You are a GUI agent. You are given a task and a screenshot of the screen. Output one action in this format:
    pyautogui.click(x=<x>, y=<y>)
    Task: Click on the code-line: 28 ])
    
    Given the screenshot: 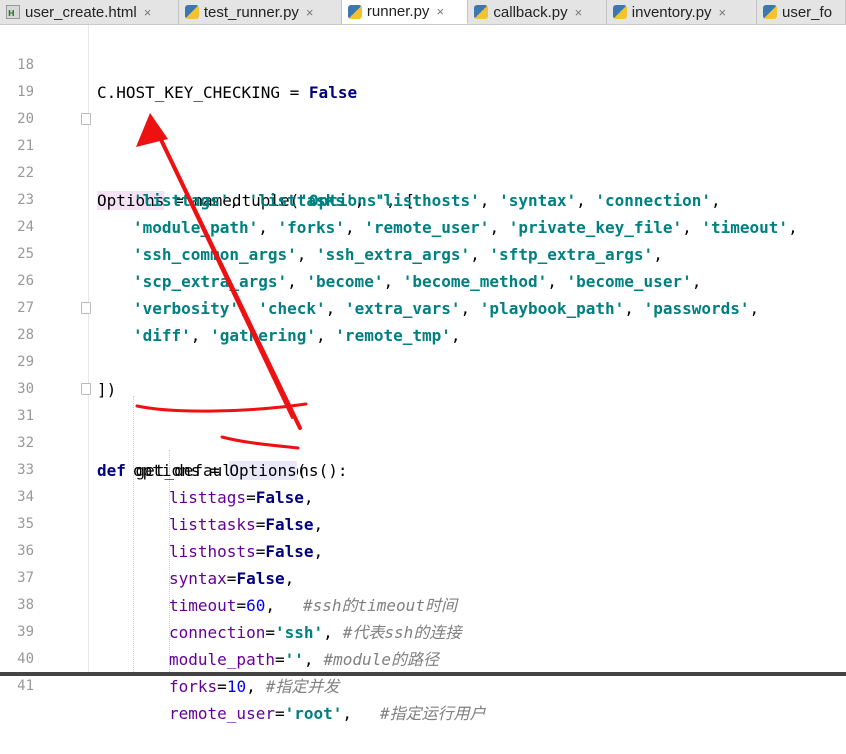 What is the action you would take?
    pyautogui.click(x=423, y=347)
    